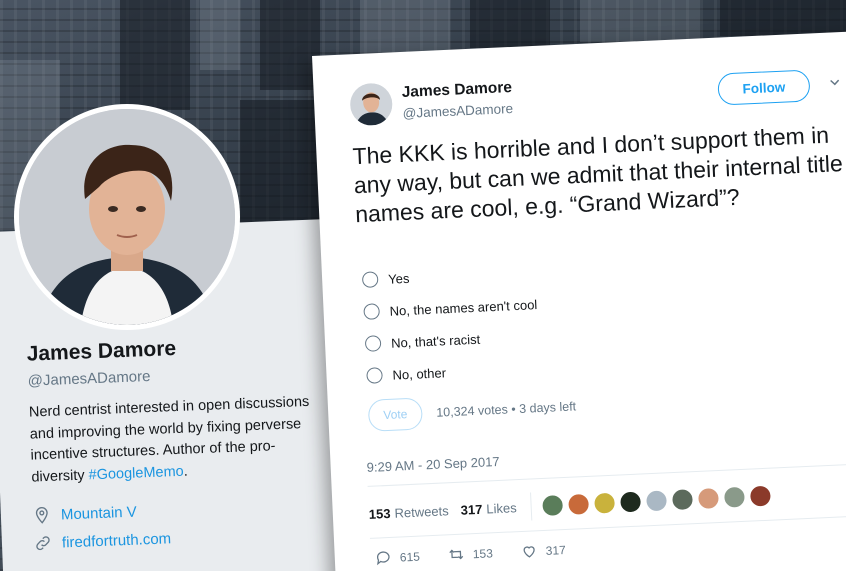  I want to click on heart-icon, so click(529, 552).